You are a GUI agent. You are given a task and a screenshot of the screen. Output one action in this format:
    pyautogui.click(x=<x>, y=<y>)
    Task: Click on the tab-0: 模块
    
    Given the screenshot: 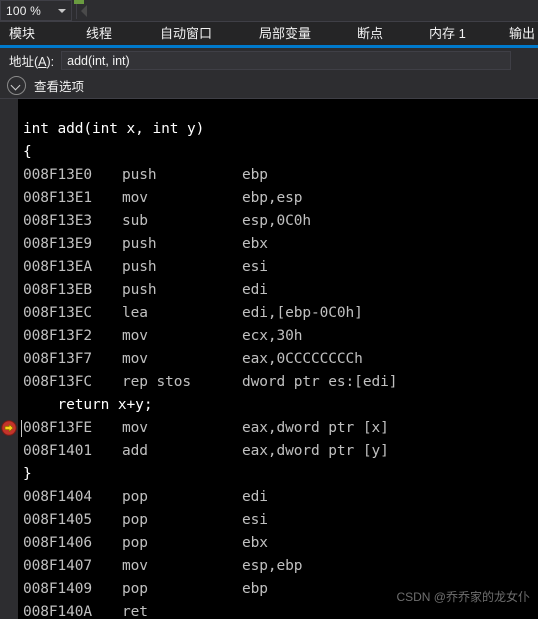 What is the action you would take?
    pyautogui.click(x=22, y=33)
    